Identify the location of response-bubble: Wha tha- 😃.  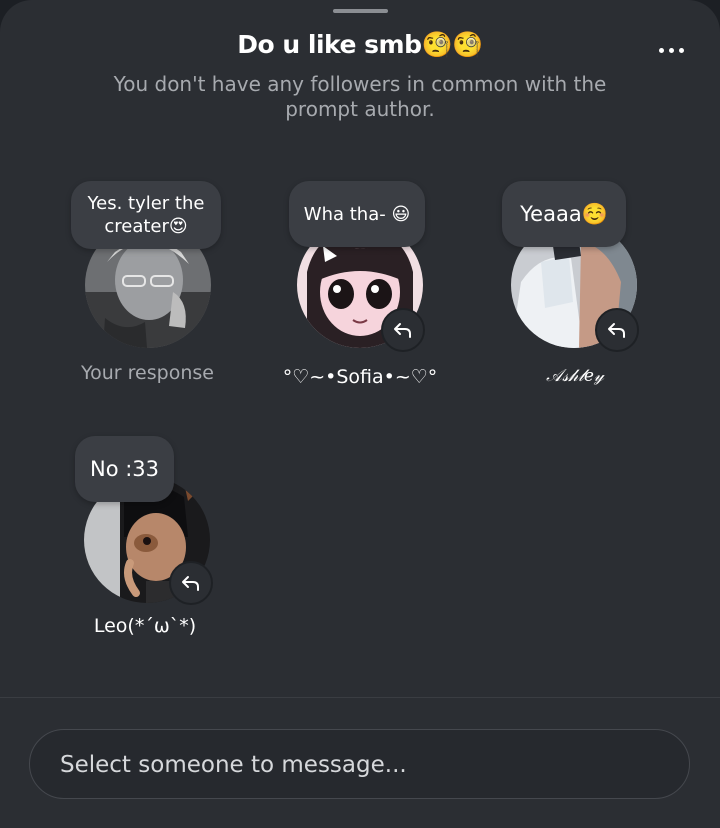
(357, 214).